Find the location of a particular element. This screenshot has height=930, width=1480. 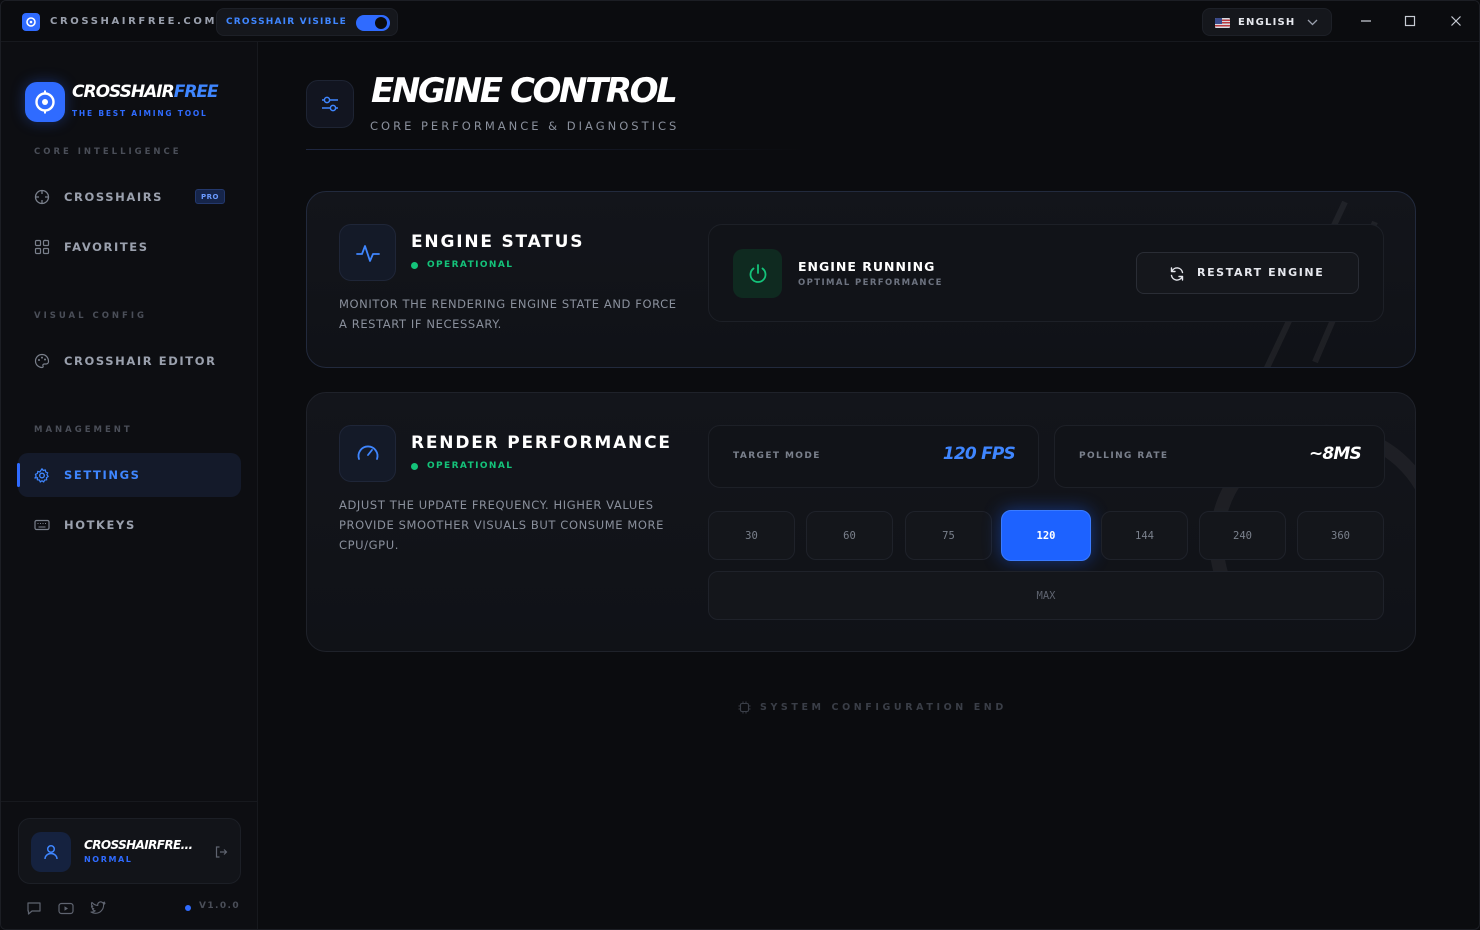

crosshair-icon is located at coordinates (42, 197).